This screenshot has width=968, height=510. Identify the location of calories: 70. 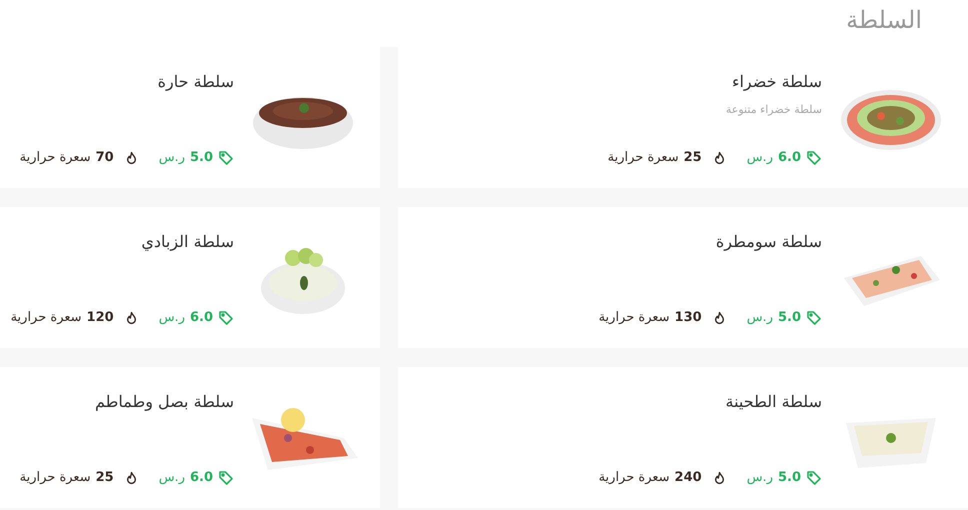
(105, 158).